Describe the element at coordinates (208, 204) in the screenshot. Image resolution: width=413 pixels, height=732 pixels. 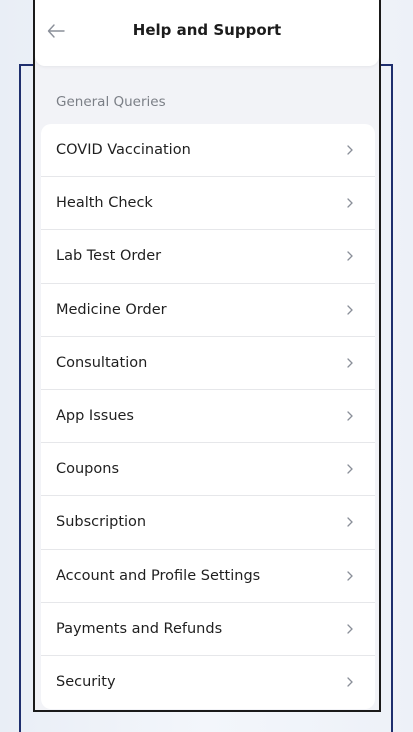
I see `list-item-health-check: Health Check` at that location.